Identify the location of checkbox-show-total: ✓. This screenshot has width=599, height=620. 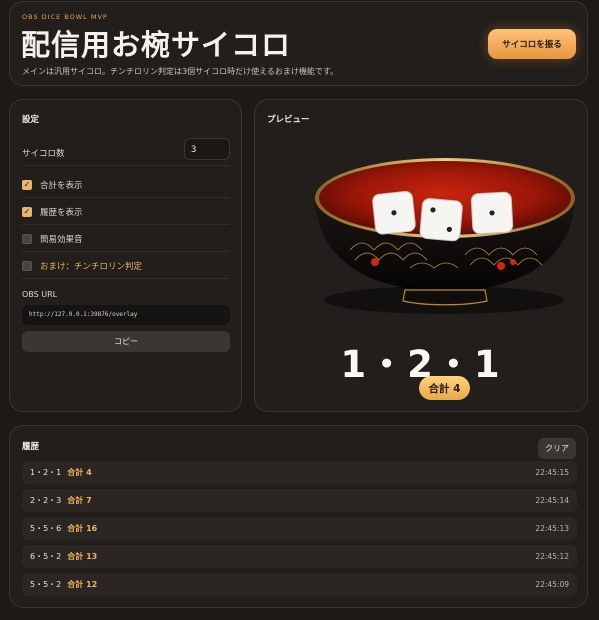
(27, 184).